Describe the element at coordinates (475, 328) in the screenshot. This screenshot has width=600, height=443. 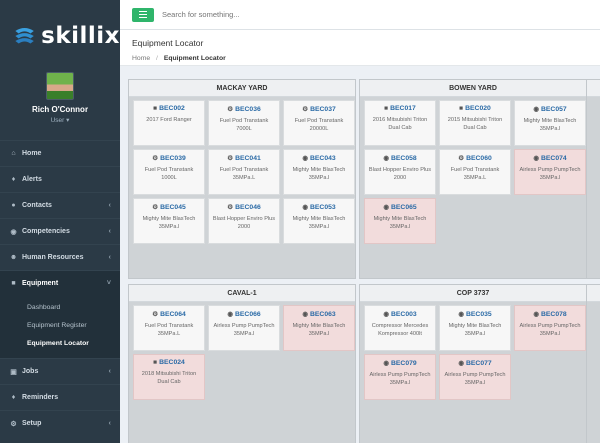
I see `equipment-card: ◉ BEC035 Mighty Mite BlasTech 35MPa.l` at that location.